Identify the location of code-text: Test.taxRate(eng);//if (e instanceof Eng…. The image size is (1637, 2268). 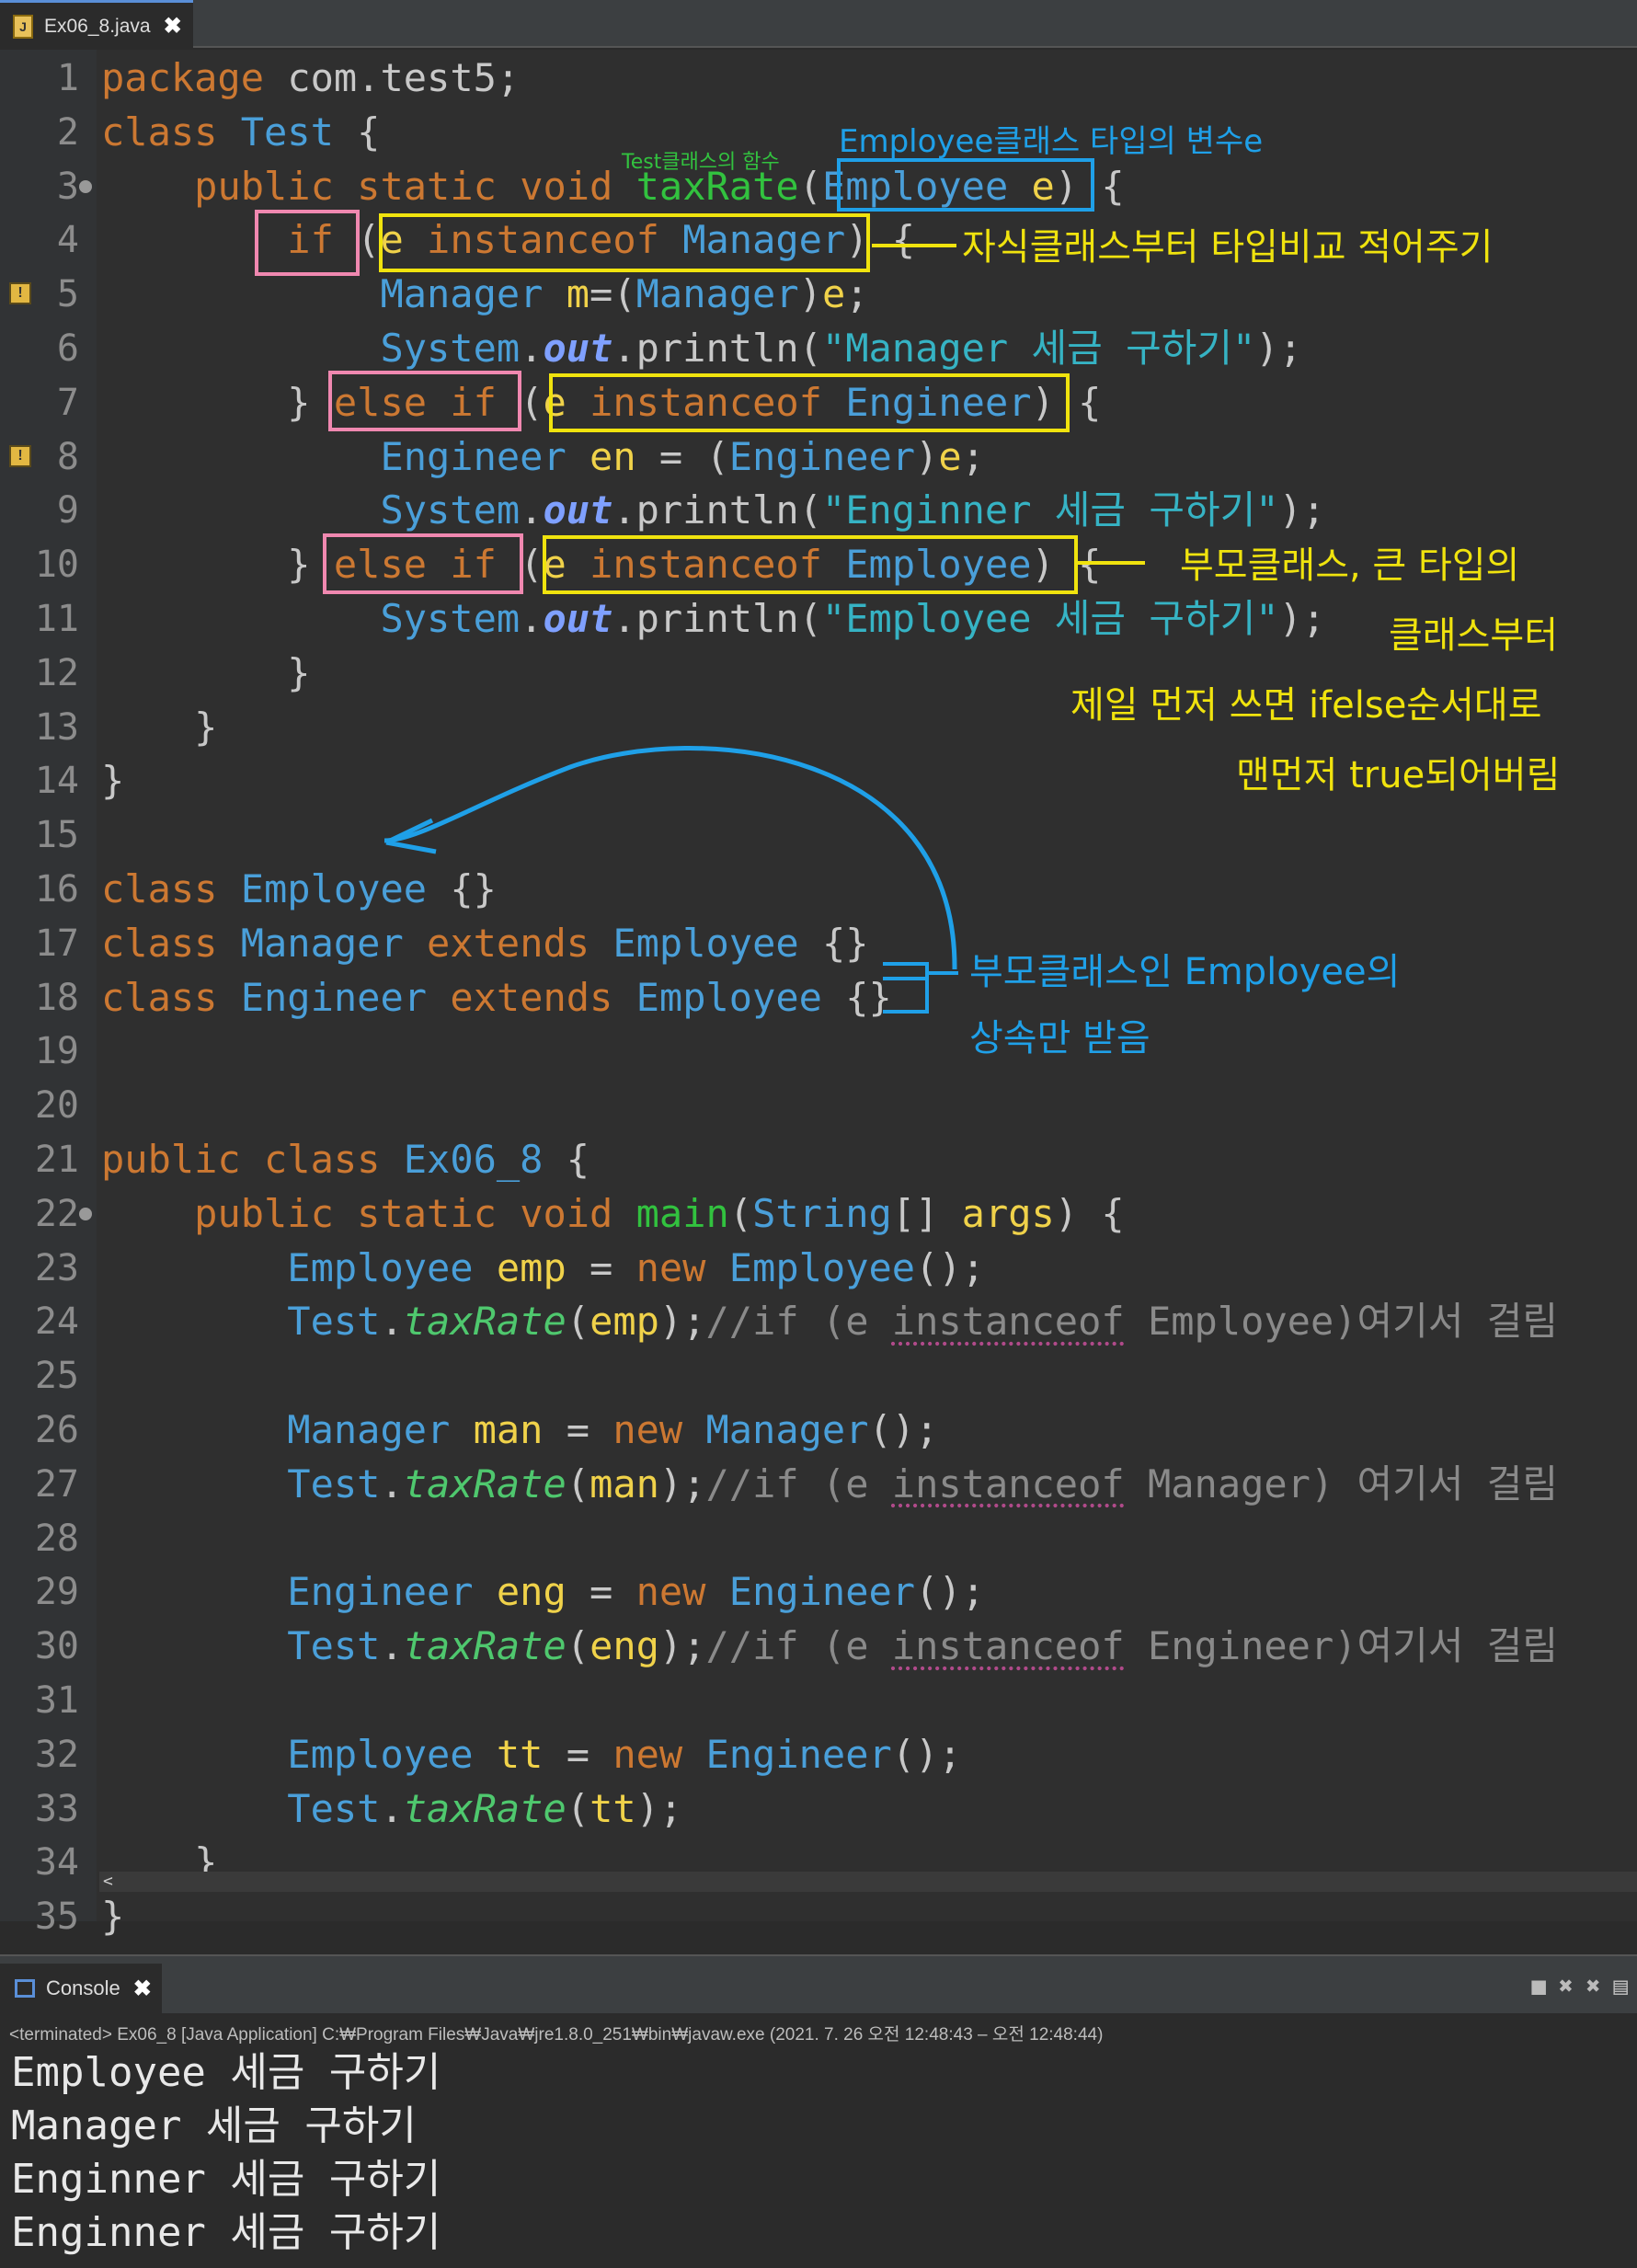
(830, 1646).